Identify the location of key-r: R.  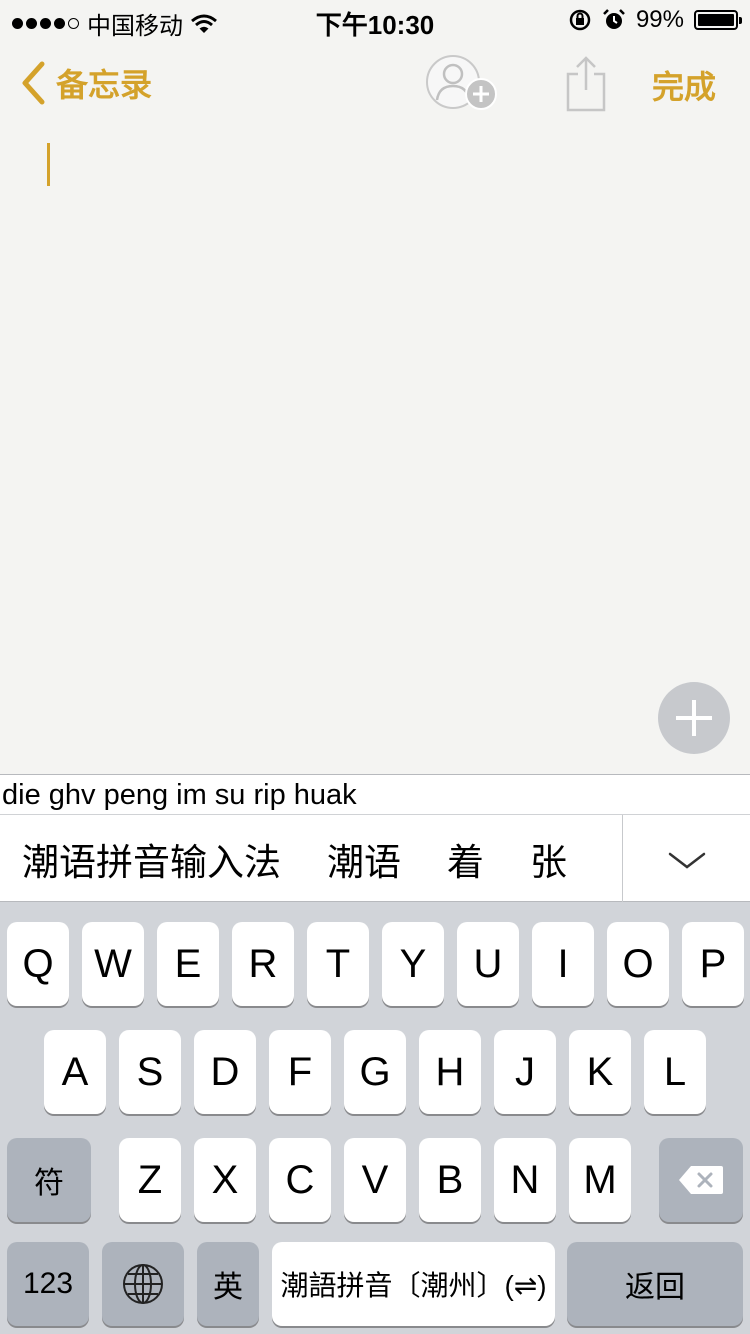
(263, 964).